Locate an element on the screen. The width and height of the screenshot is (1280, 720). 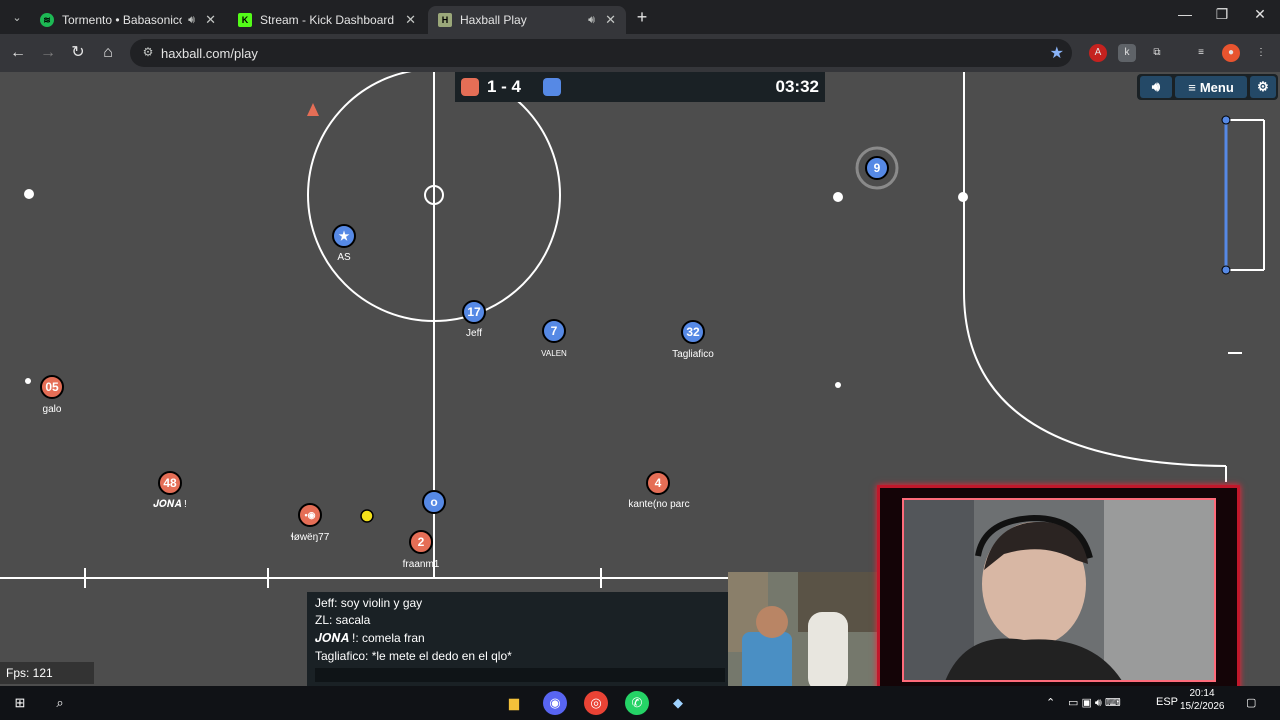
player-number: 32 is located at coordinates (693, 332).